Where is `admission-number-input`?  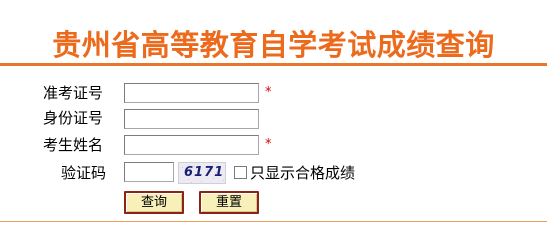 admission-number-input is located at coordinates (191, 93).